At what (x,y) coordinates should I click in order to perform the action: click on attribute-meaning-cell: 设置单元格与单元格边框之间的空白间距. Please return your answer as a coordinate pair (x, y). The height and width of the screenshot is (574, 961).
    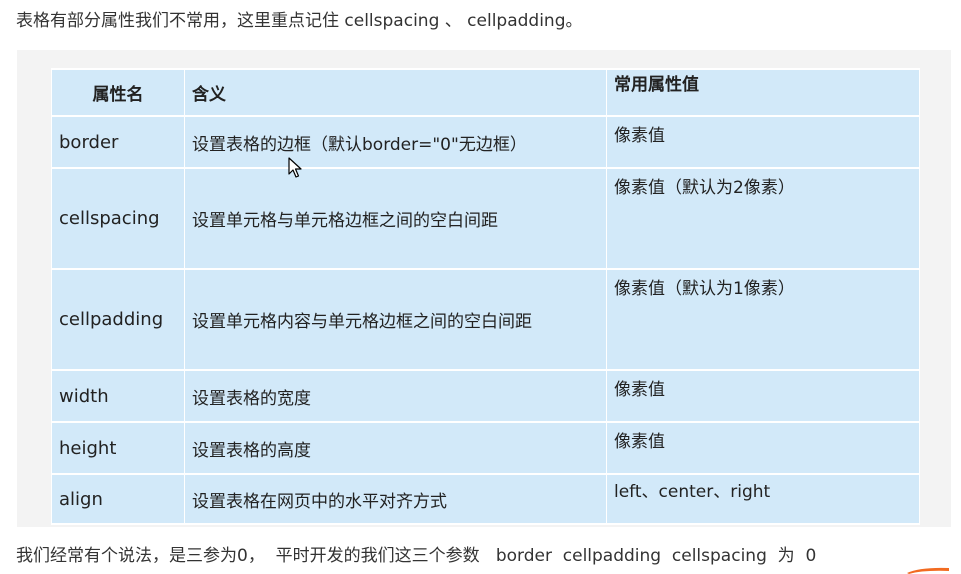
    Looking at the image, I should click on (395, 218).